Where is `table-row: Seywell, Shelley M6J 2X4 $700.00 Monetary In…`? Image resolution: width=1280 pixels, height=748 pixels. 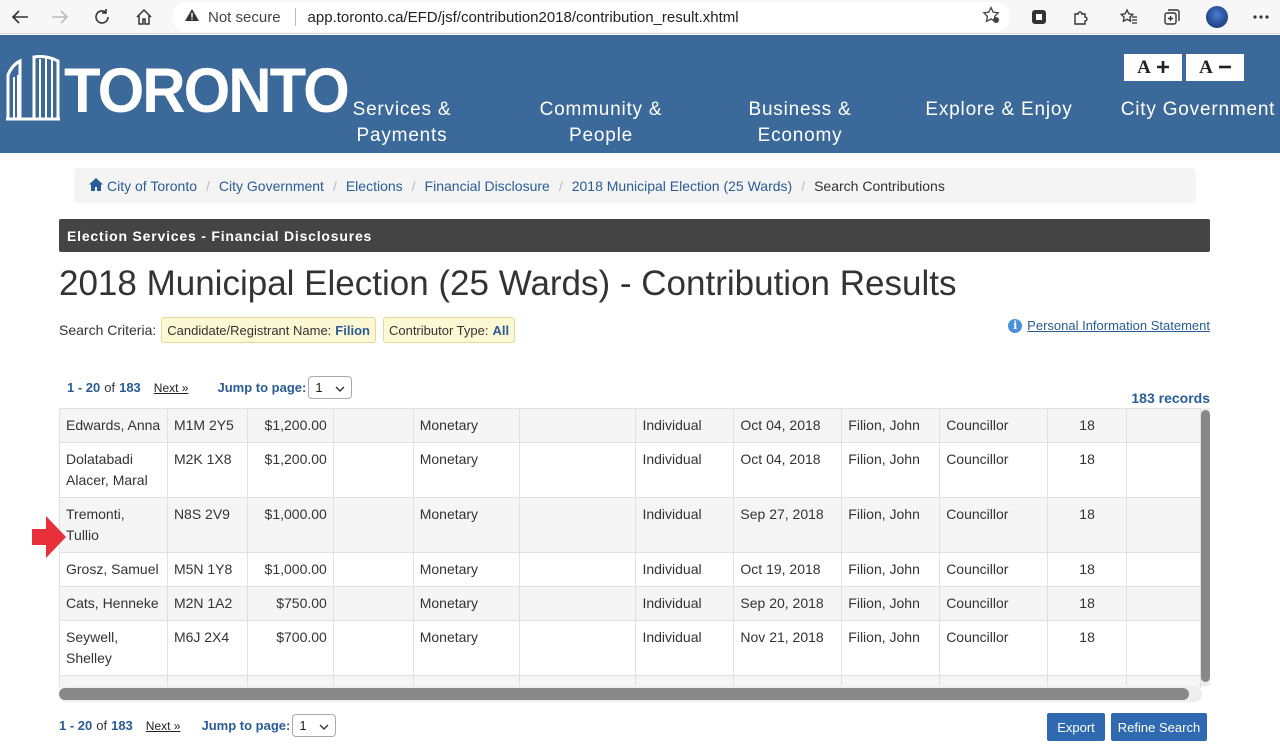 table-row: Seywell, Shelley M6J 2X4 $700.00 Monetary In… is located at coordinates (630, 648).